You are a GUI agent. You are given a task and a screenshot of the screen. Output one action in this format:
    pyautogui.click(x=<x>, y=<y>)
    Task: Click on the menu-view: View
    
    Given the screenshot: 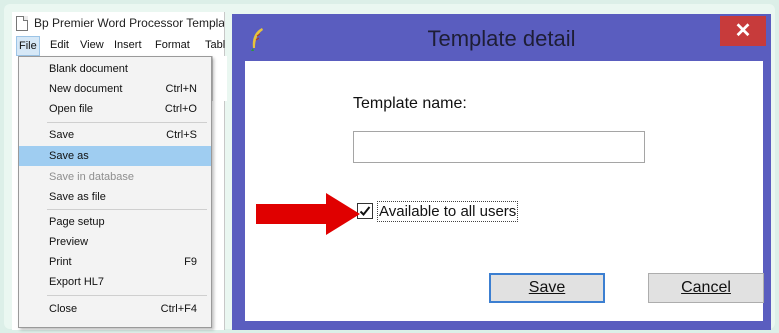 What is the action you would take?
    pyautogui.click(x=92, y=45)
    